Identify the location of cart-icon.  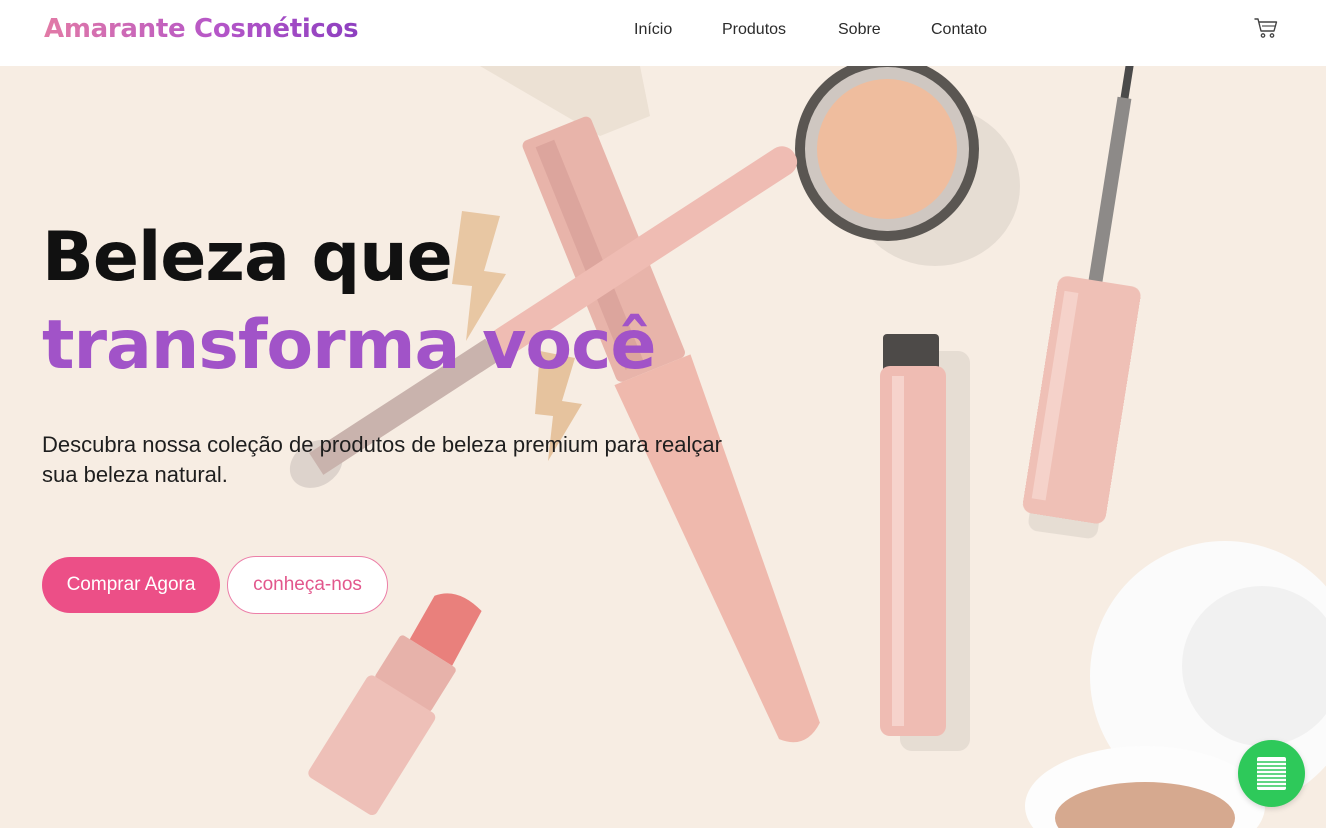
(1266, 28).